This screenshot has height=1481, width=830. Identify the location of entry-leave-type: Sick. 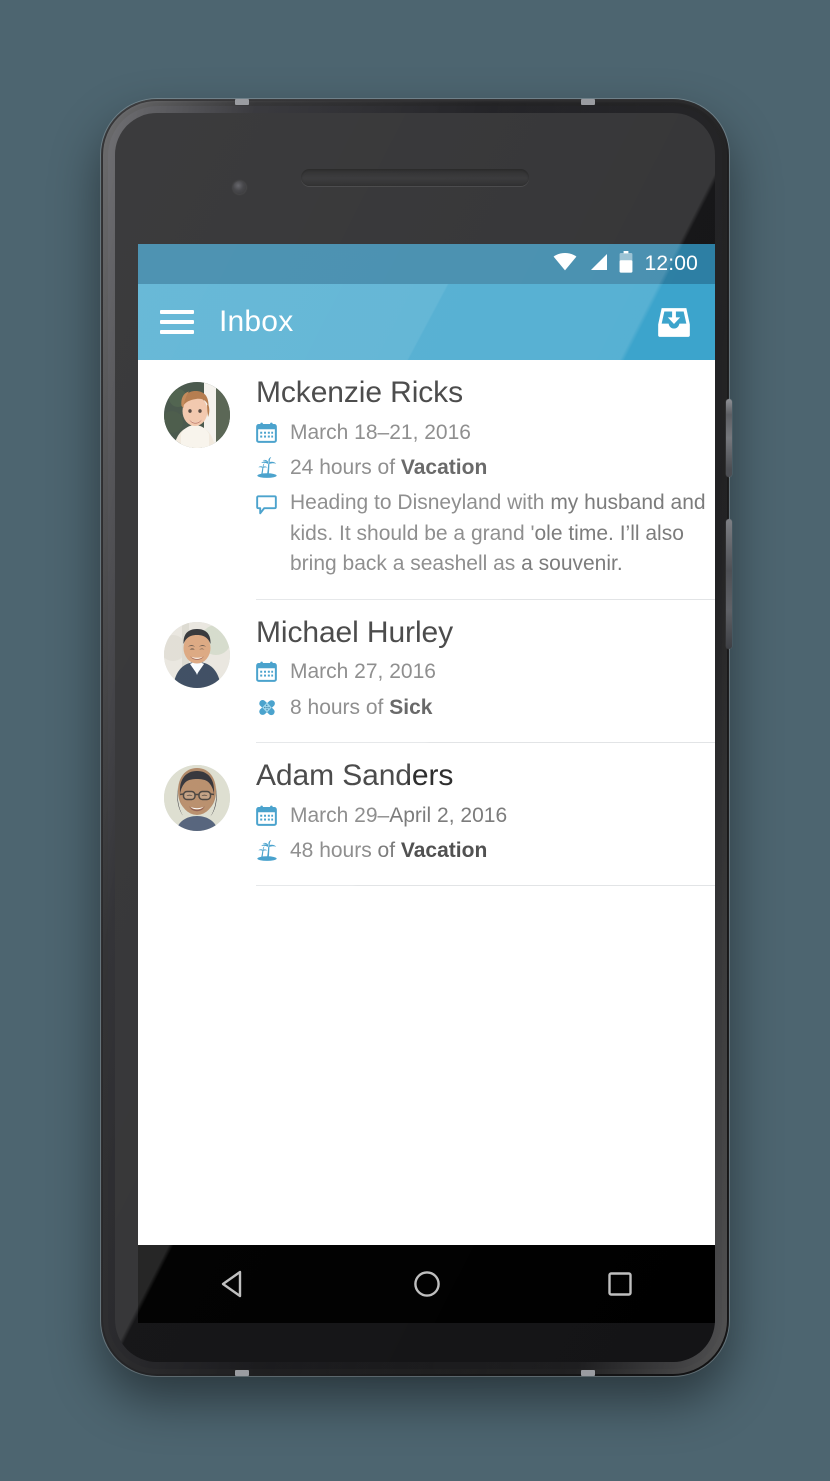
(411, 707).